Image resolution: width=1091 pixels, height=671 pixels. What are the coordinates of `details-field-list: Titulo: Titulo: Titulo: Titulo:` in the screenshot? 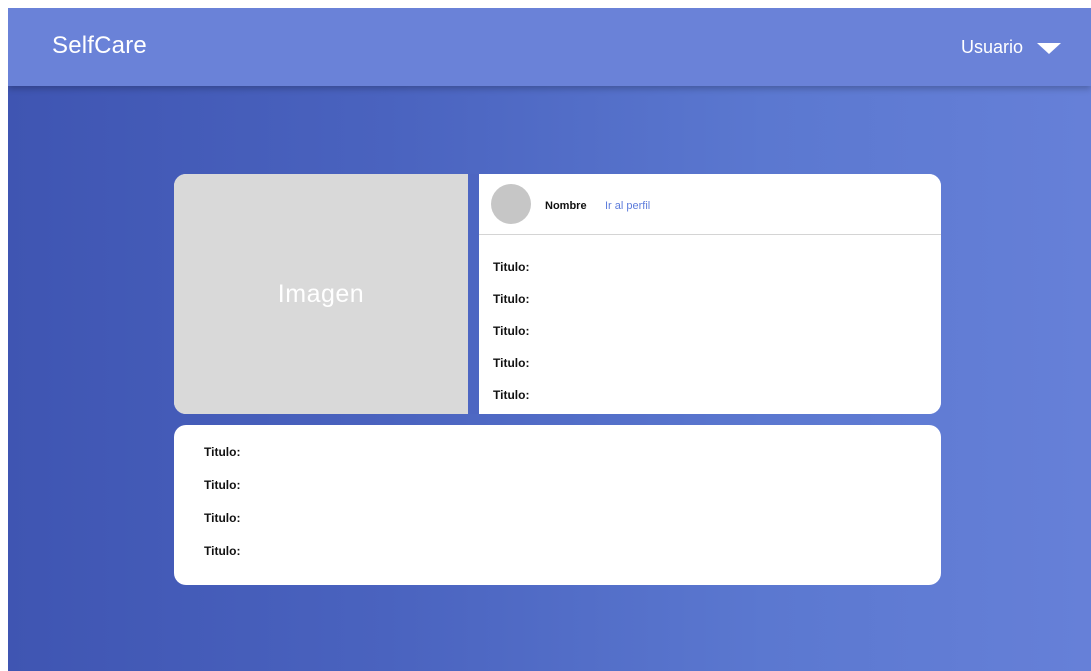 It's located at (222, 511).